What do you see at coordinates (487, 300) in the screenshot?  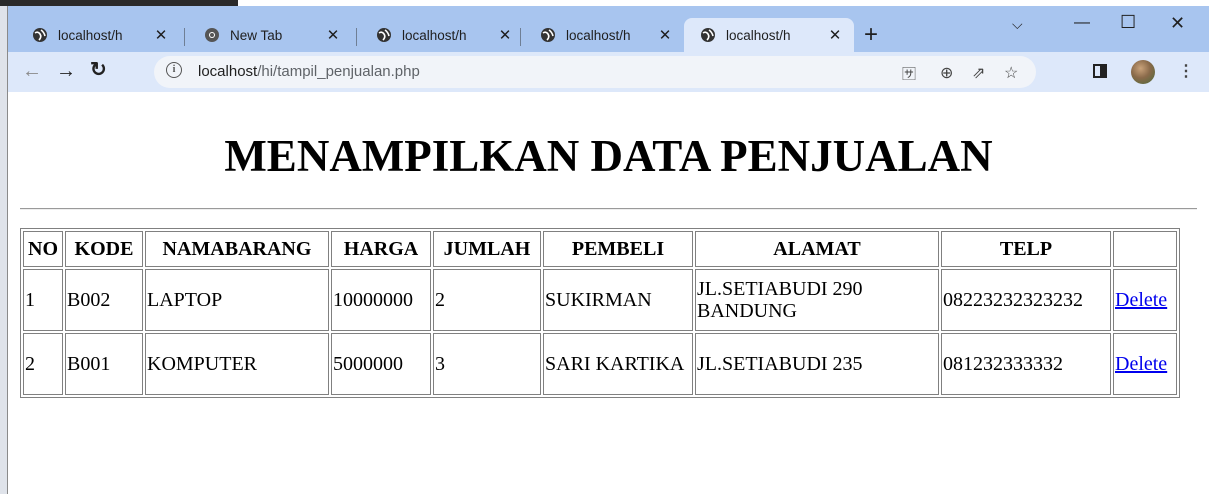 I see `cell-jumlah: 2` at bounding box center [487, 300].